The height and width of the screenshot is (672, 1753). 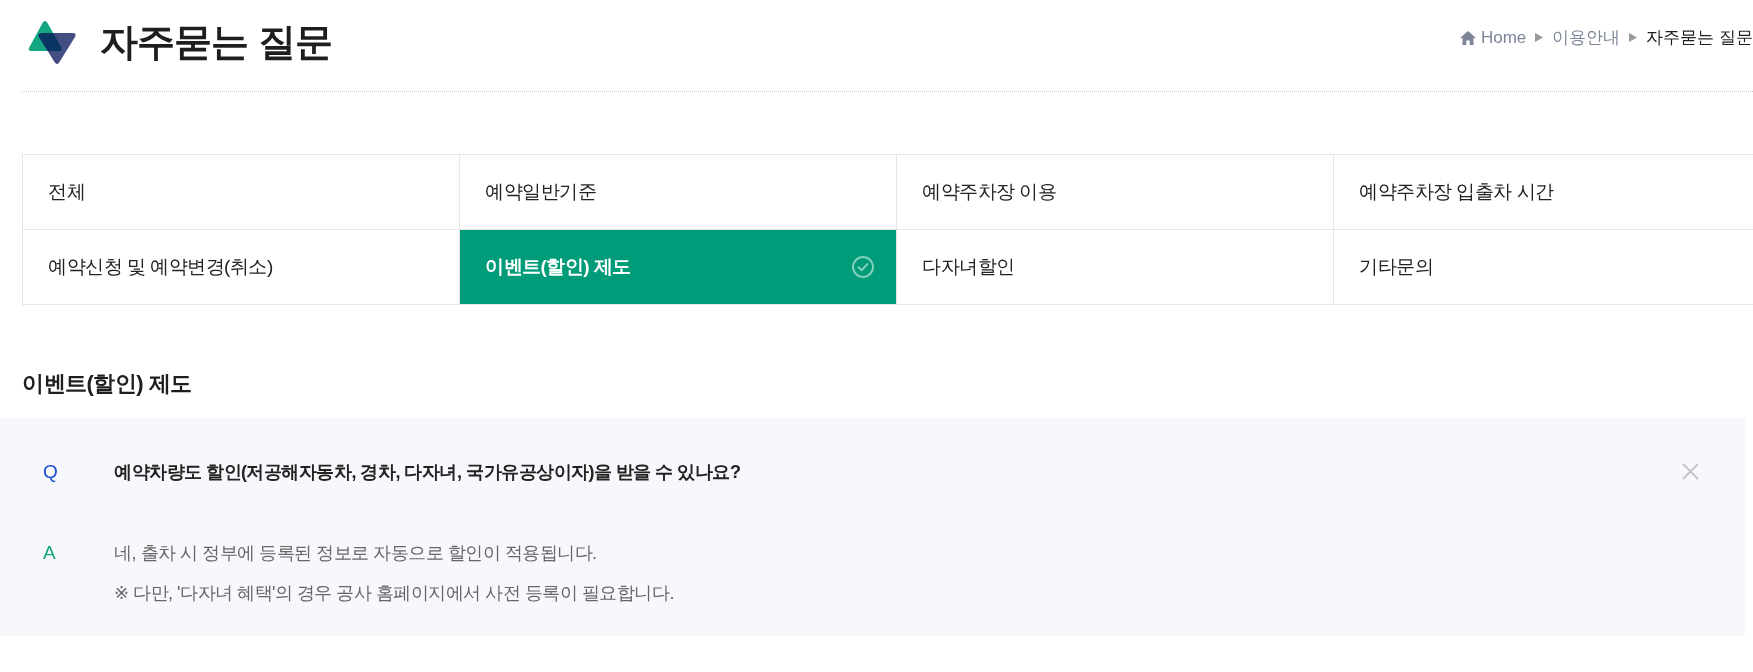 What do you see at coordinates (1586, 37) in the screenshot?
I see `breadcrumb-link: 이용안내` at bounding box center [1586, 37].